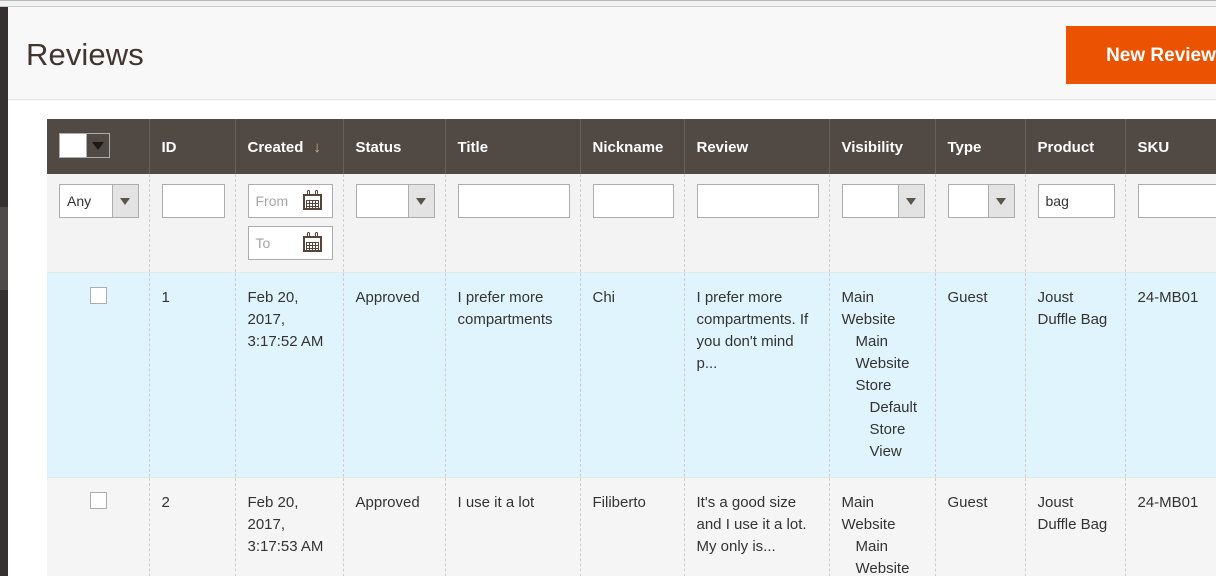 The height and width of the screenshot is (576, 1216). I want to click on column-label-id: ID, so click(169, 147).